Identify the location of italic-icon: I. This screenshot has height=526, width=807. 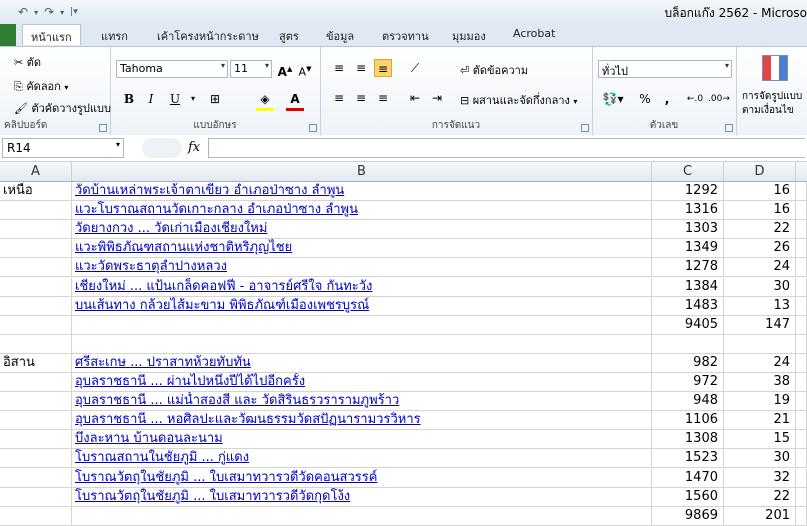
(151, 99).